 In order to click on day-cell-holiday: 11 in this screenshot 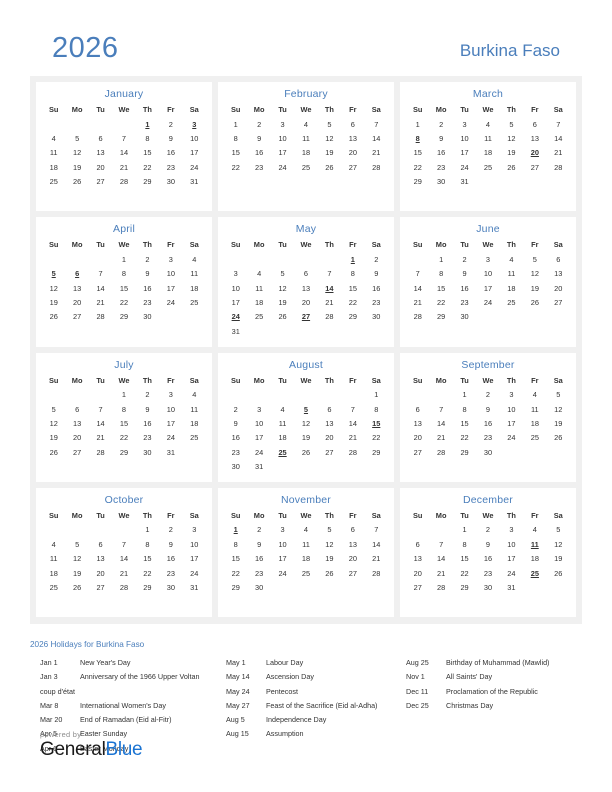, I will do `click(534, 544)`.